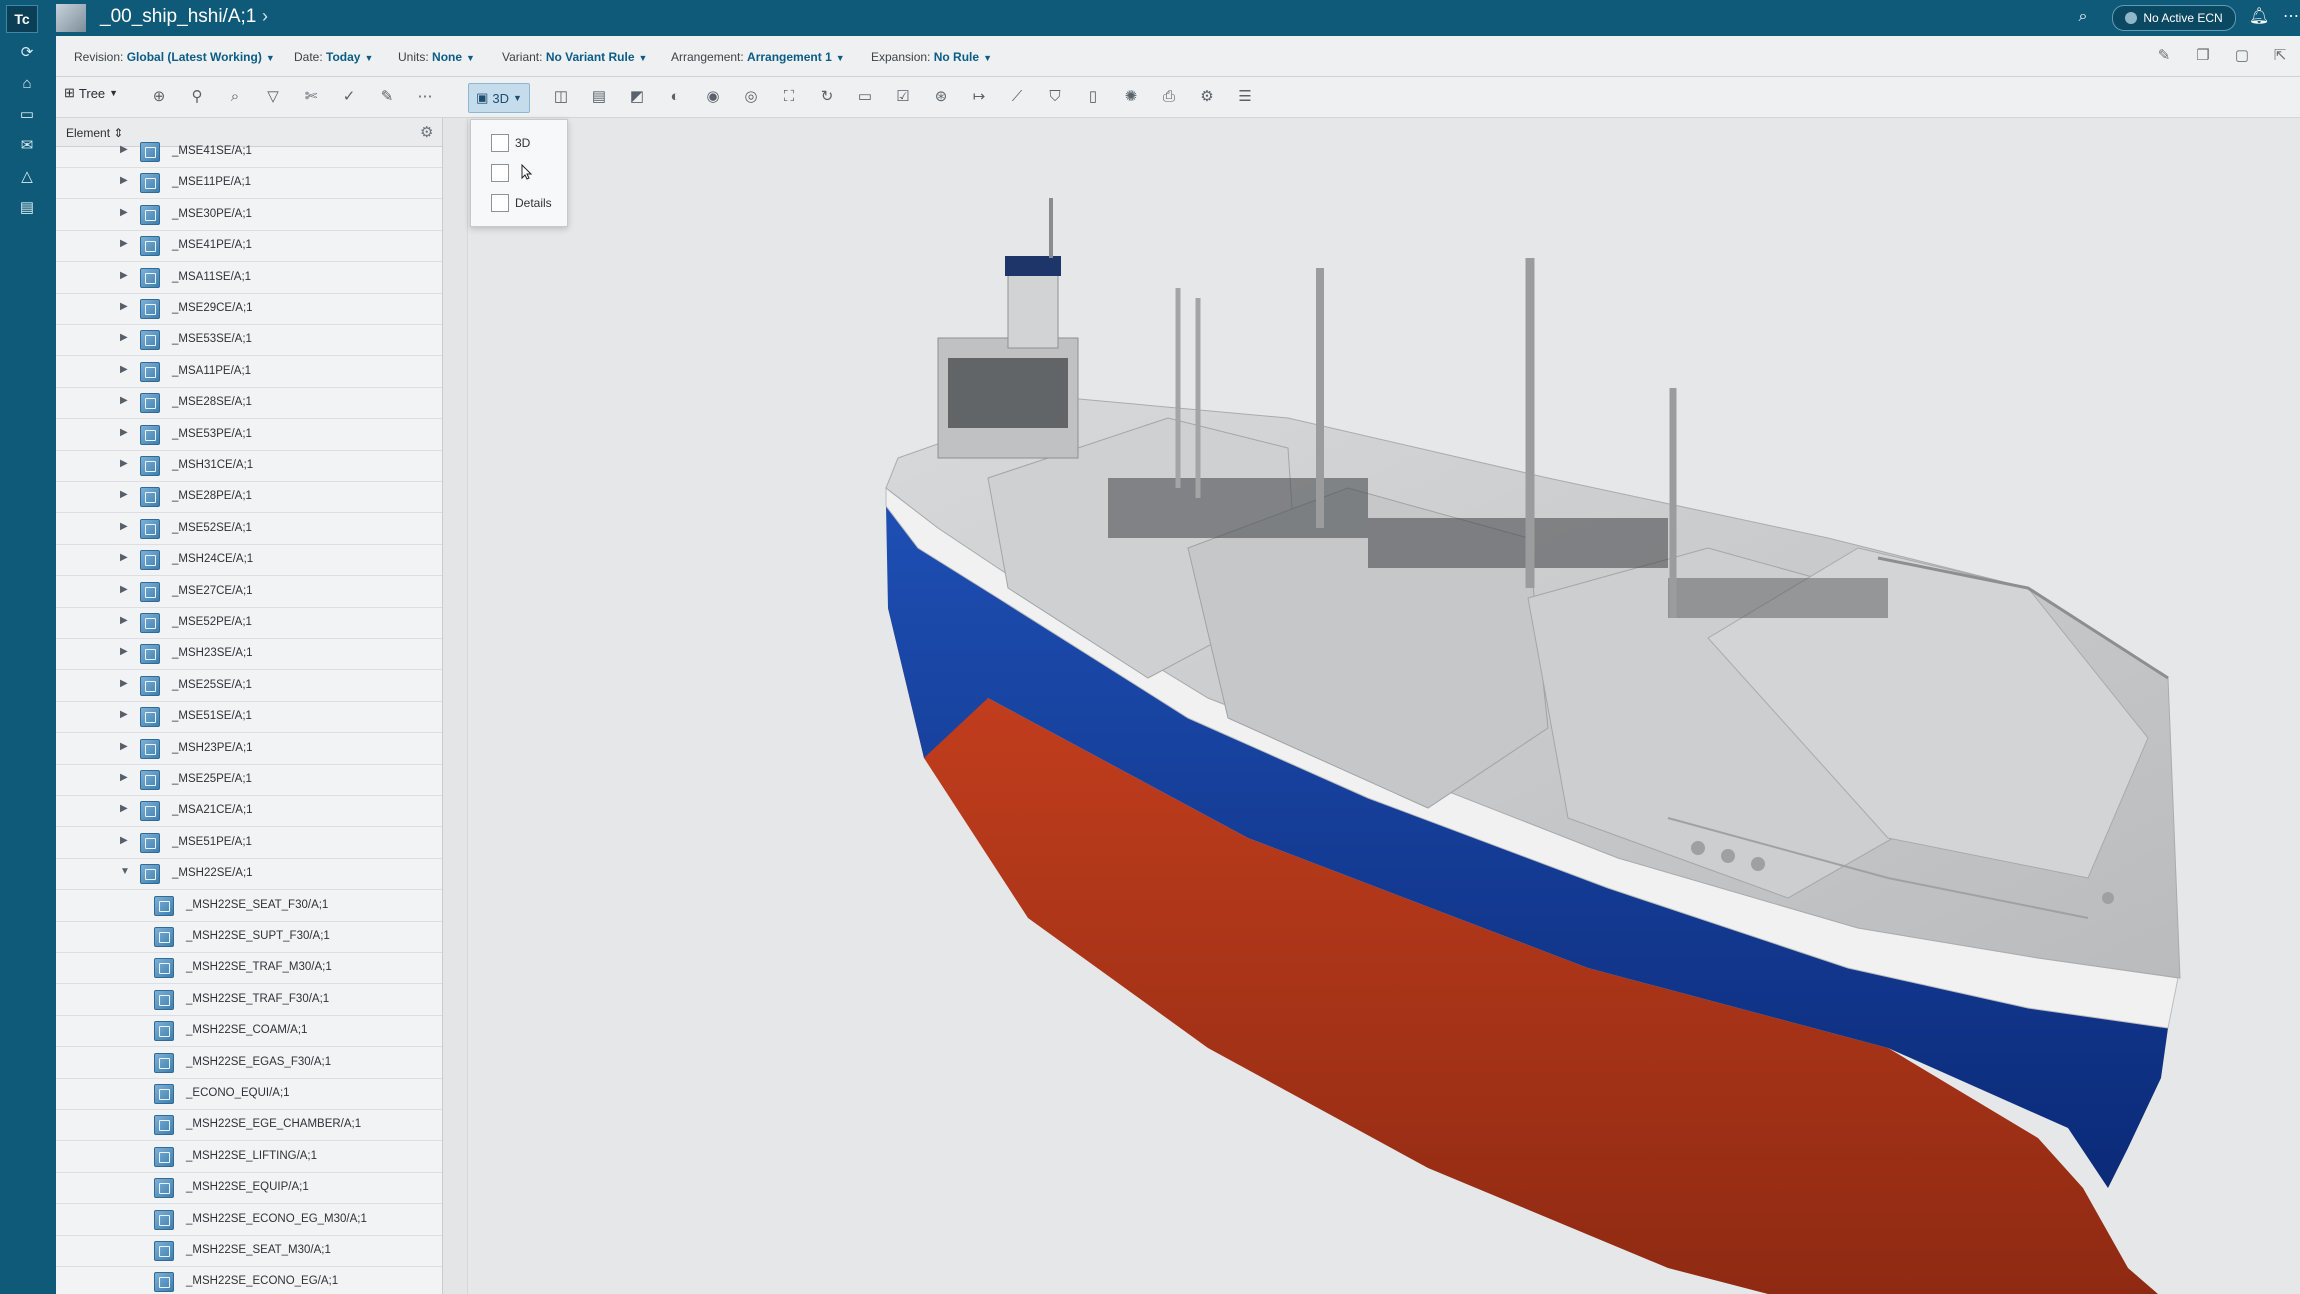  What do you see at coordinates (249, 1125) in the screenshot?
I see `tree-row: _MSH22SE_EGE_CHAMBER/A;1` at bounding box center [249, 1125].